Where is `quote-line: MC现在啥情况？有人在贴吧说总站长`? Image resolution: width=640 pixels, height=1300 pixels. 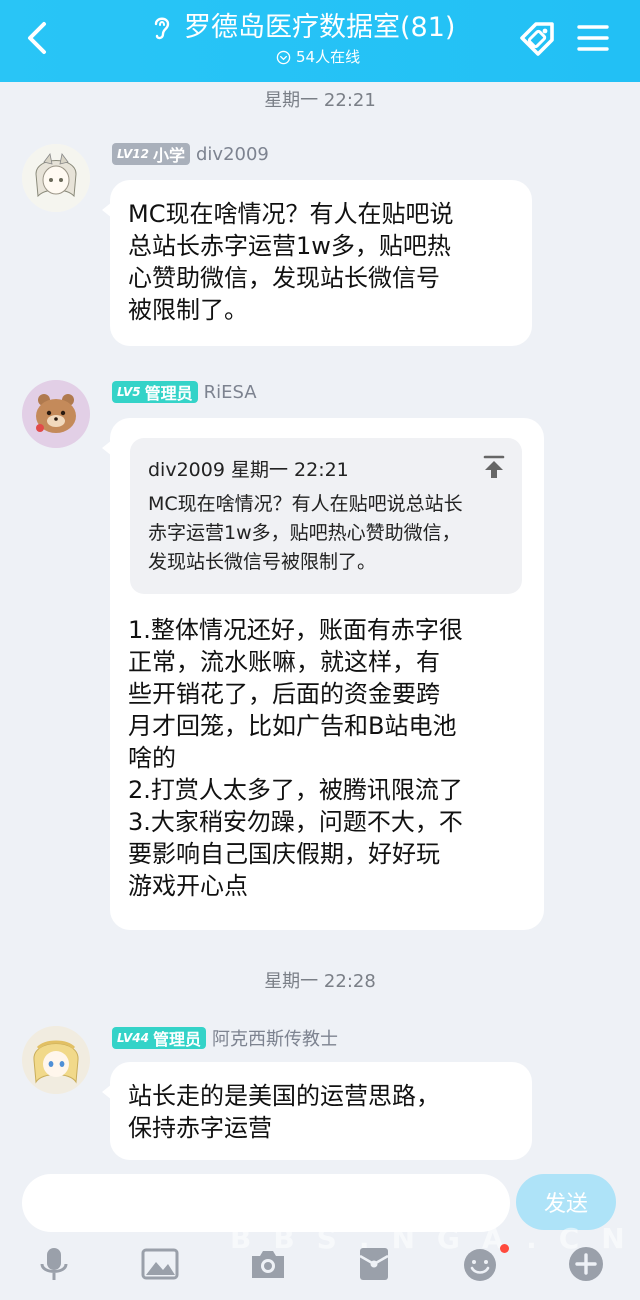
quote-line: MC现在啥情况？有人在贴吧说总站长 is located at coordinates (305, 504).